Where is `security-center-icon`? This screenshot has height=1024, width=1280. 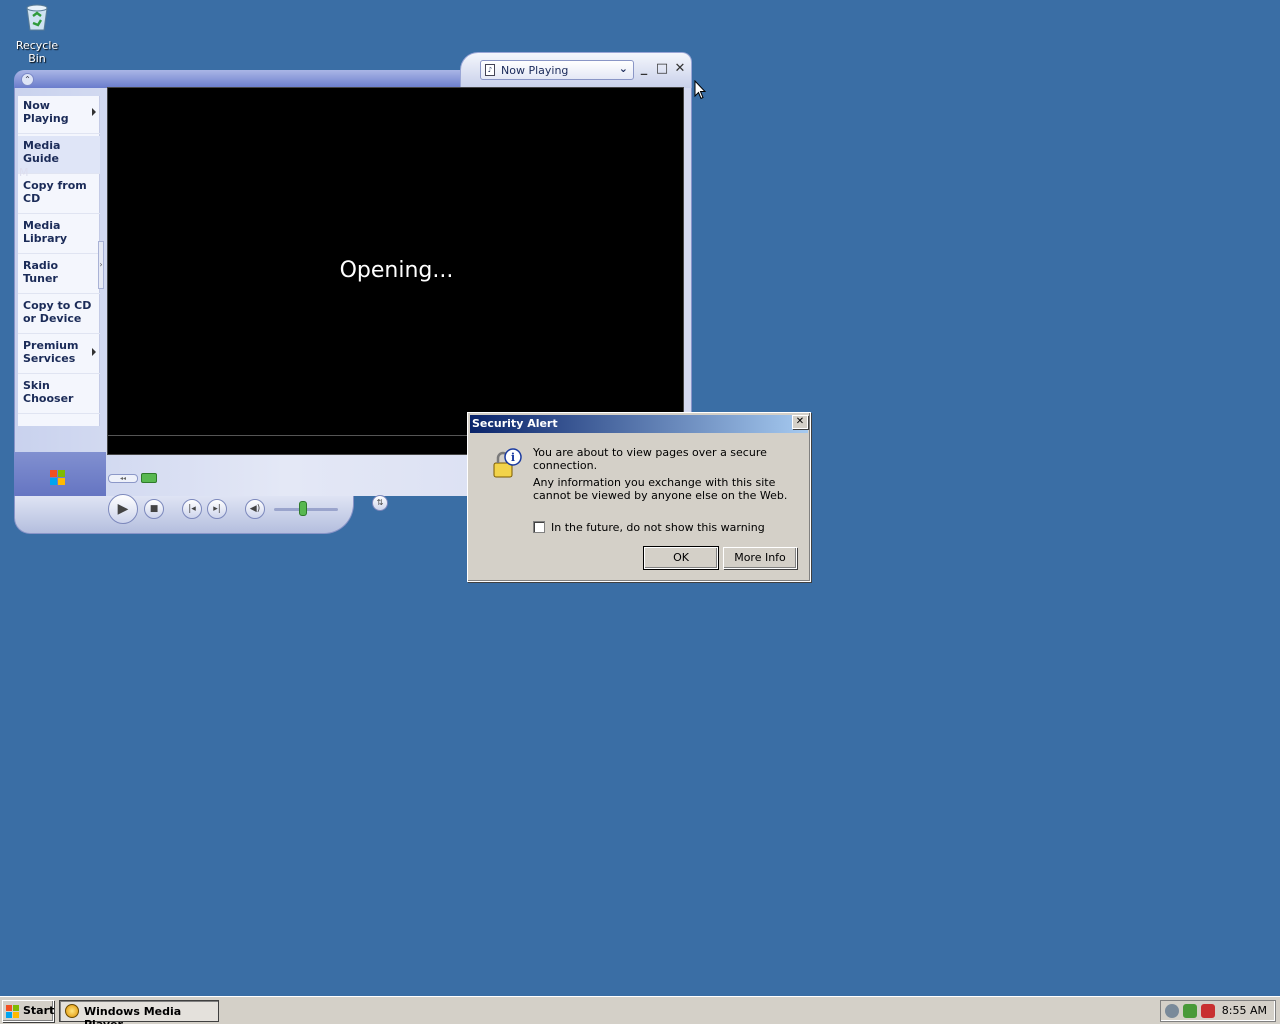
security-center-icon is located at coordinates (1190, 1011).